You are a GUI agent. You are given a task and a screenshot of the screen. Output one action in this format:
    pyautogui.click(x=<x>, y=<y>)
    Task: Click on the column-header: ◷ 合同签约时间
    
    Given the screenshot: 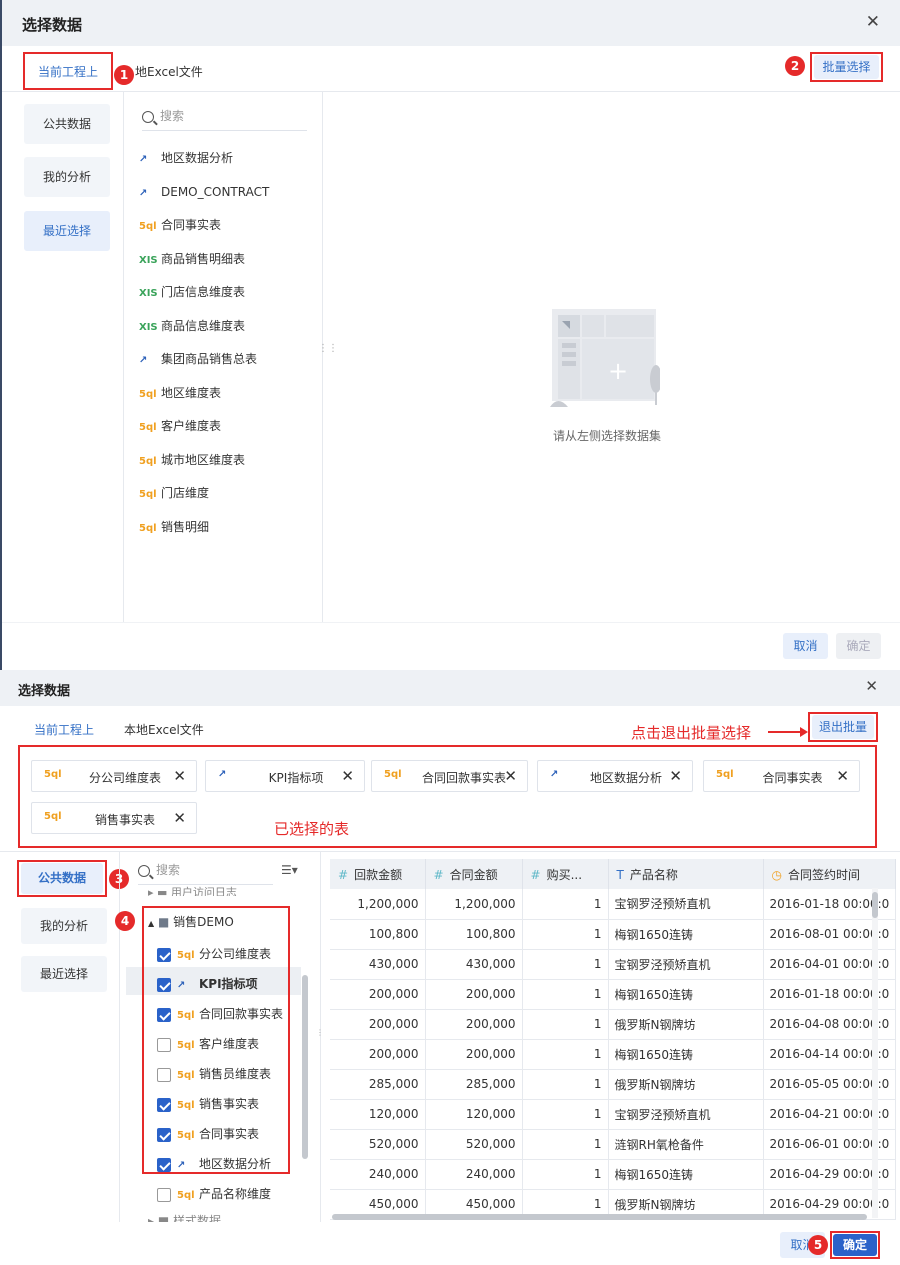 What is the action you would take?
    pyautogui.click(x=830, y=874)
    